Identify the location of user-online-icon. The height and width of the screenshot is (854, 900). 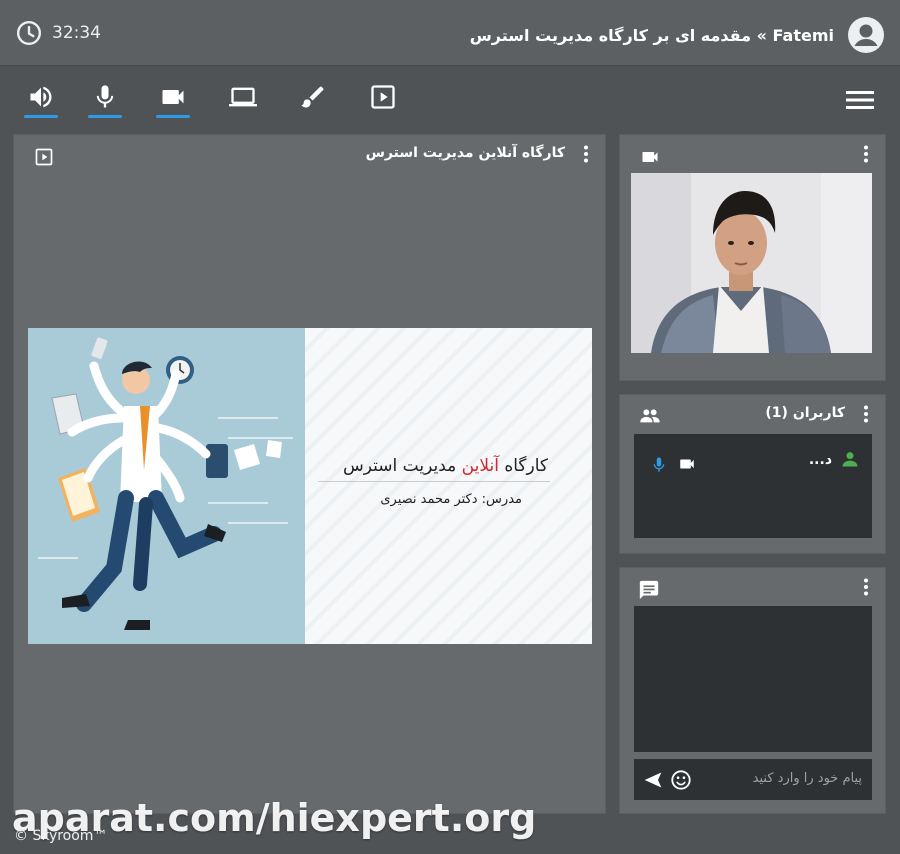
(850, 459).